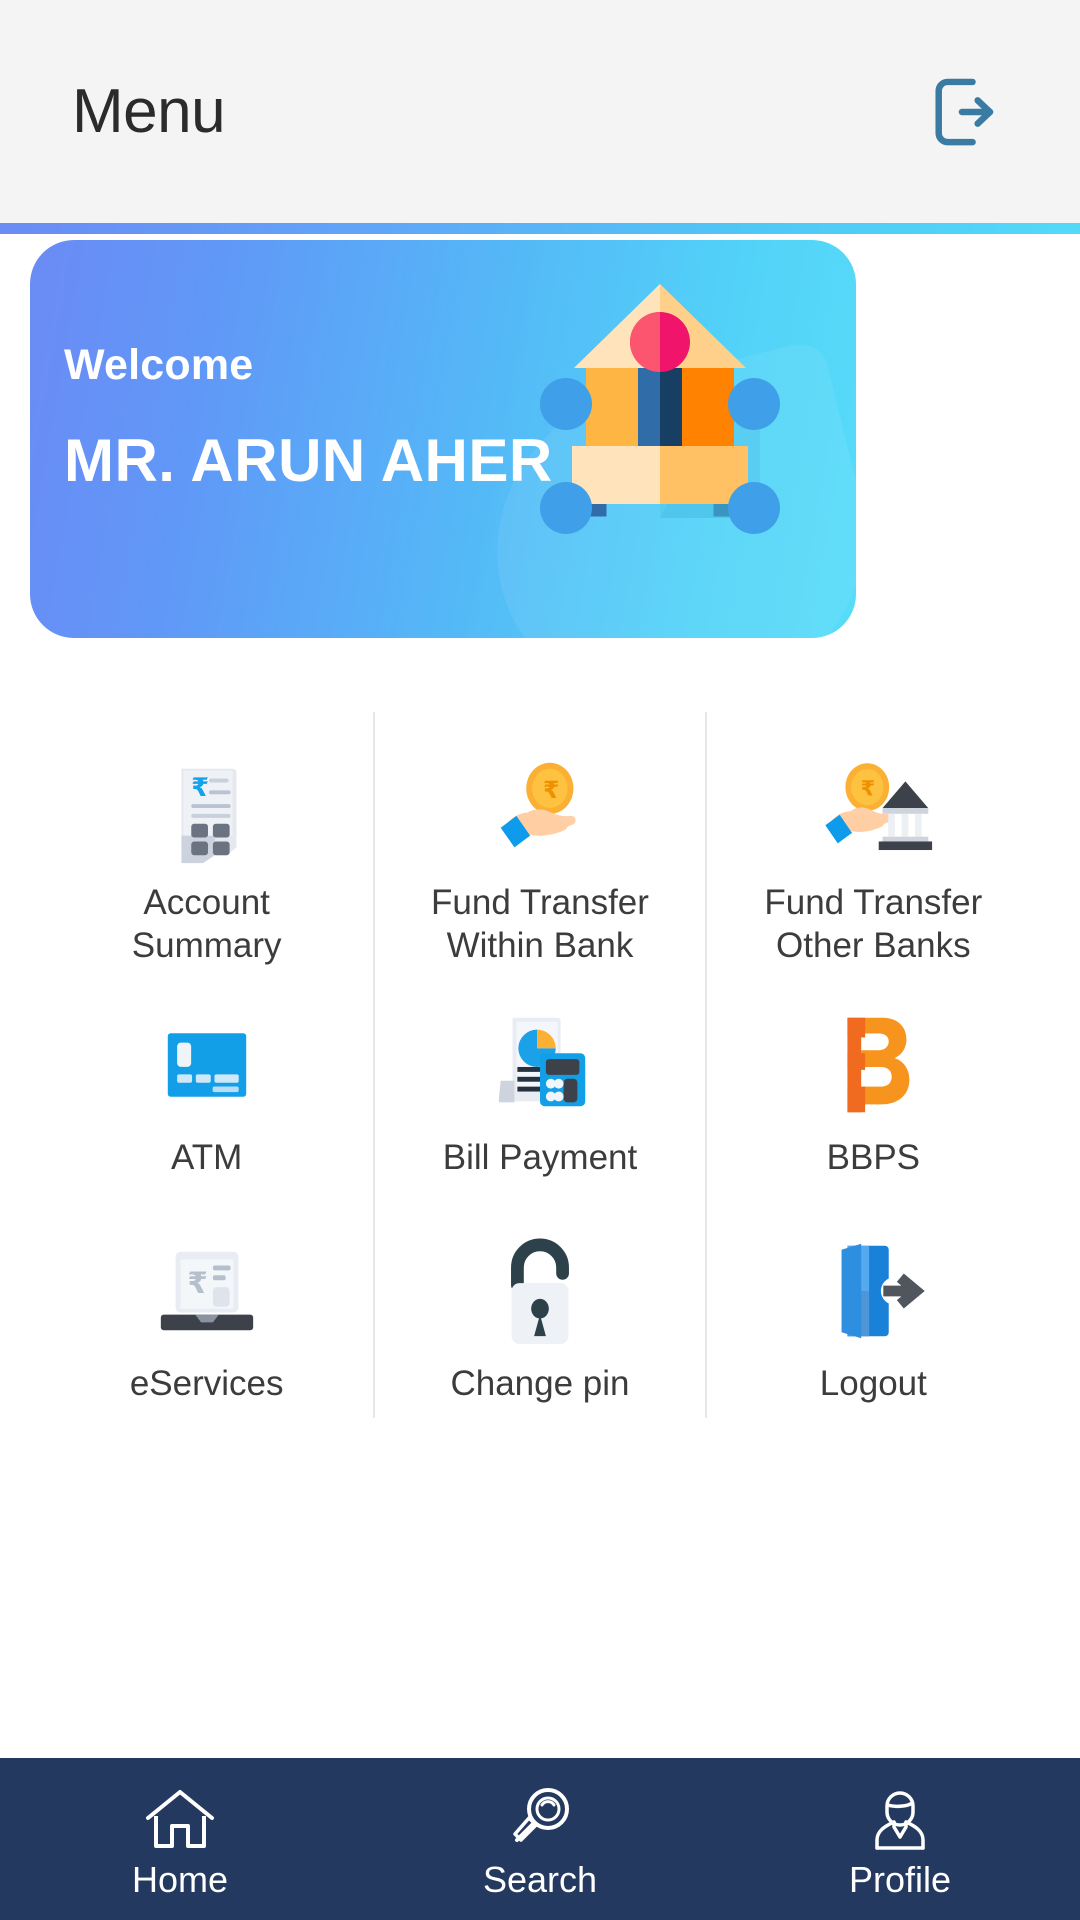 Image resolution: width=1080 pixels, height=1920 pixels. I want to click on laptop-rupee-icon: ₹, so click(207, 1291).